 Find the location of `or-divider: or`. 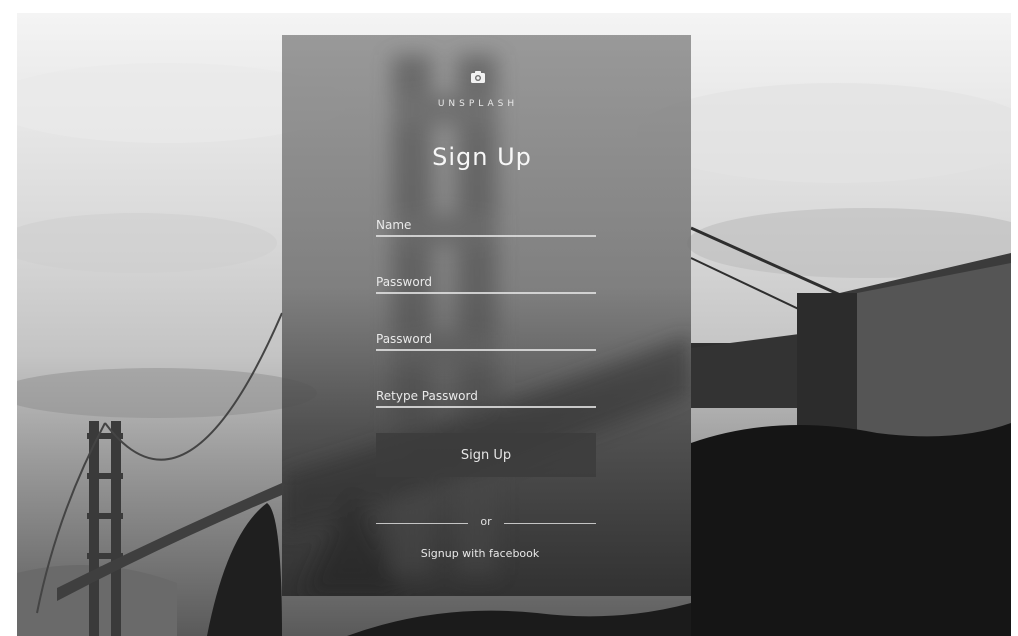

or-divider: or is located at coordinates (486, 523).